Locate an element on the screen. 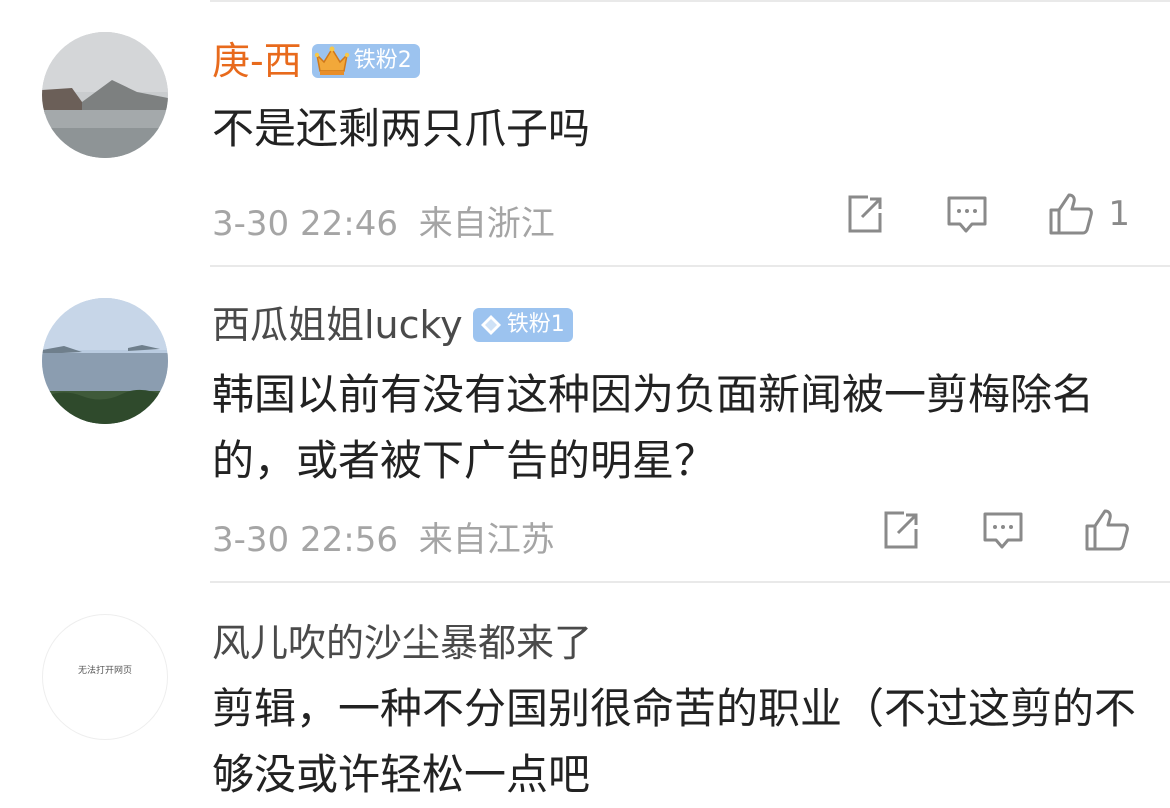 This screenshot has width=1170, height=808. username: 庚-西 铁粉2 is located at coordinates (316, 61).